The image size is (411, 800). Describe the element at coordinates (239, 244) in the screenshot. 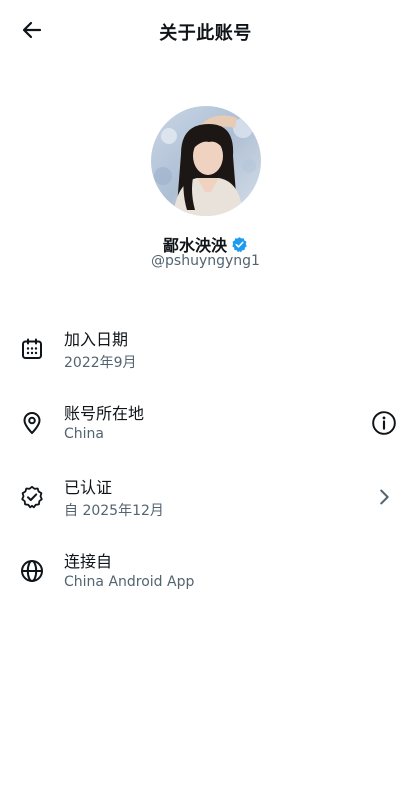

I see `verified-badge-icon` at that location.